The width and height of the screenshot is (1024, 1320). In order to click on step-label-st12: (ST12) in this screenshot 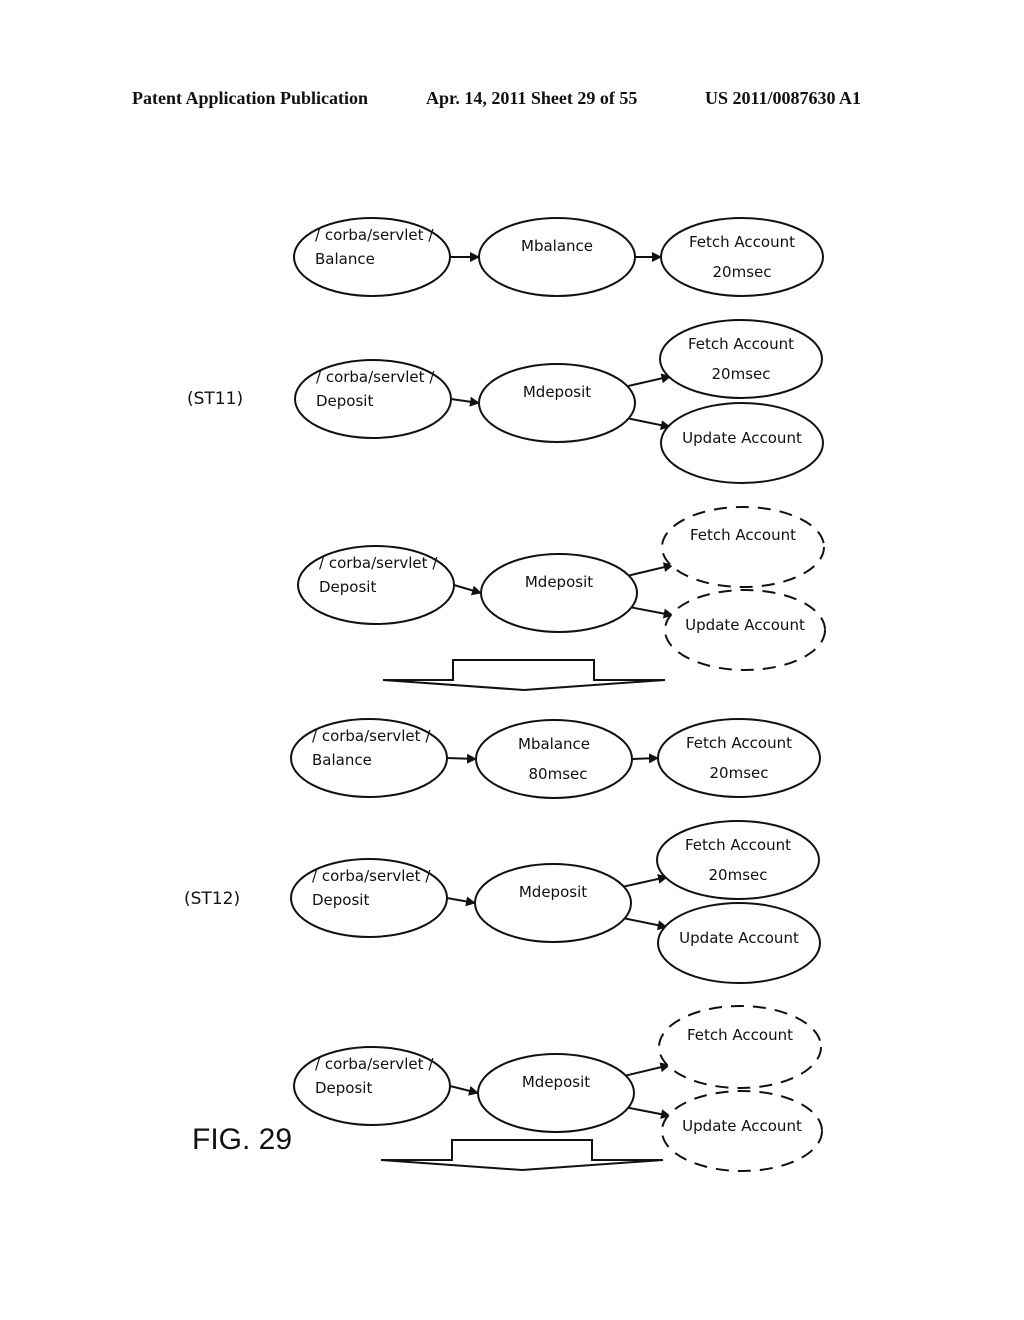, I will do `click(212, 899)`.